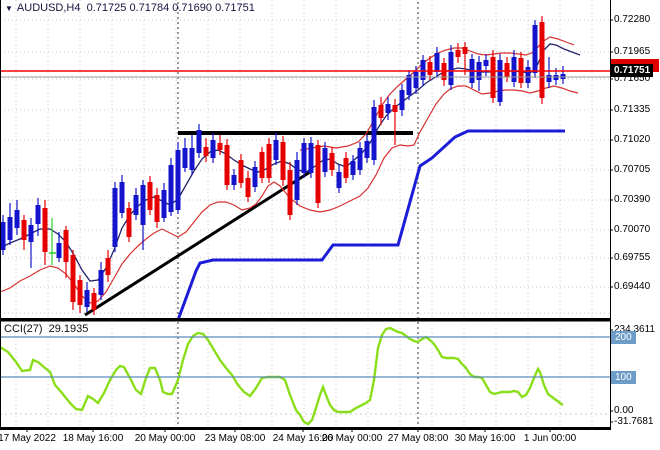  What do you see at coordinates (305, 320) in the screenshot?
I see `panel-divider` at bounding box center [305, 320].